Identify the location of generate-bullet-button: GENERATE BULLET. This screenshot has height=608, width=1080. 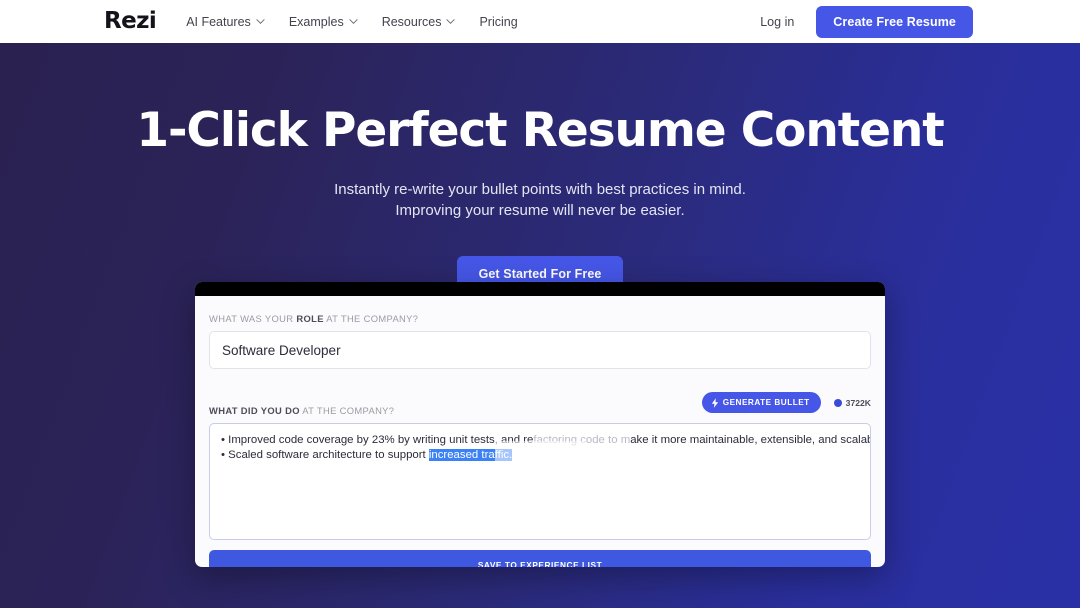
(761, 402).